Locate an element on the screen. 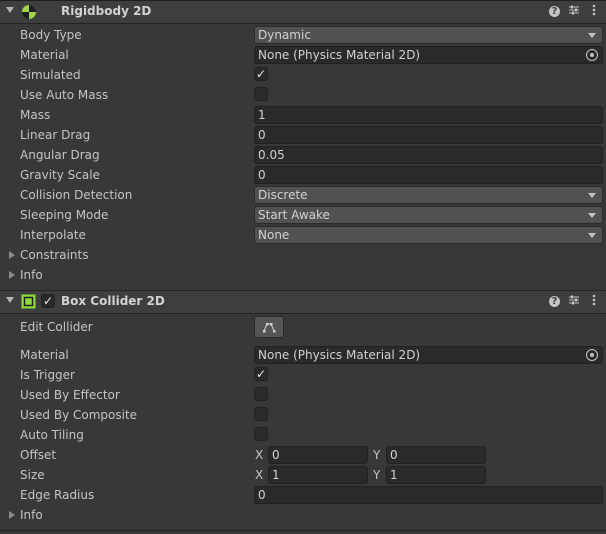 The width and height of the screenshot is (606, 534). edit-collider-label: Edit Collider is located at coordinates (56, 327).